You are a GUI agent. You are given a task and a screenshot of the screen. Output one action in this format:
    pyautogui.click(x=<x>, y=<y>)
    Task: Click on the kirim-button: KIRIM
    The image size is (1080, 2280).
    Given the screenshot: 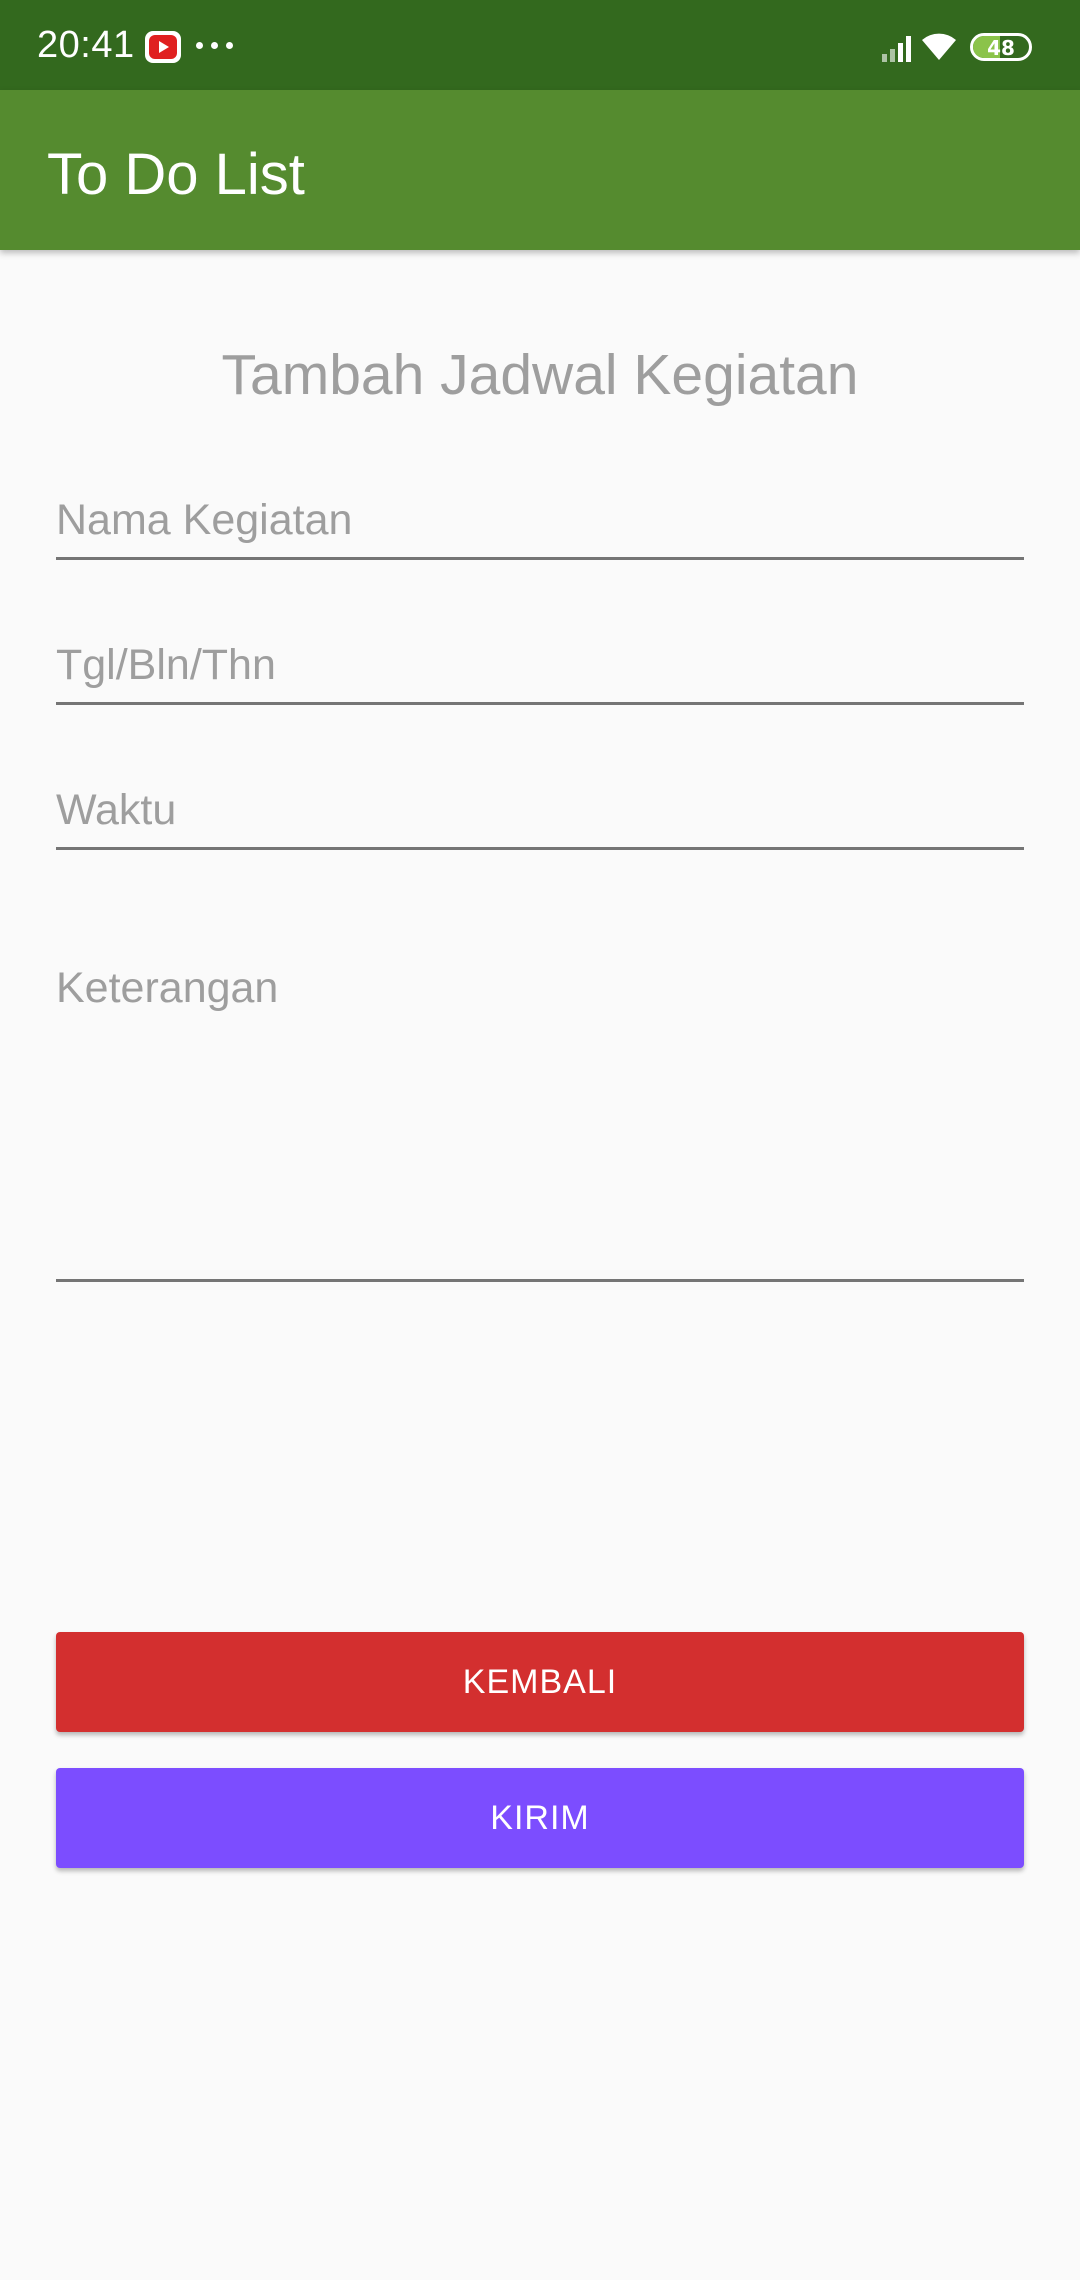 What is the action you would take?
    pyautogui.click(x=540, y=1818)
    